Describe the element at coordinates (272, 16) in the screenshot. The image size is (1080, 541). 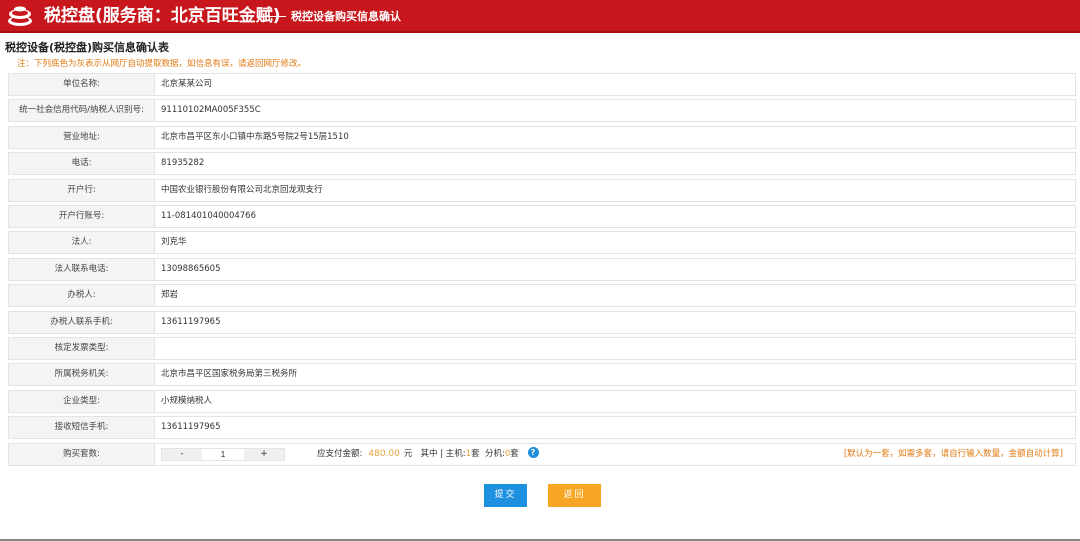
I see `title-separator` at that location.